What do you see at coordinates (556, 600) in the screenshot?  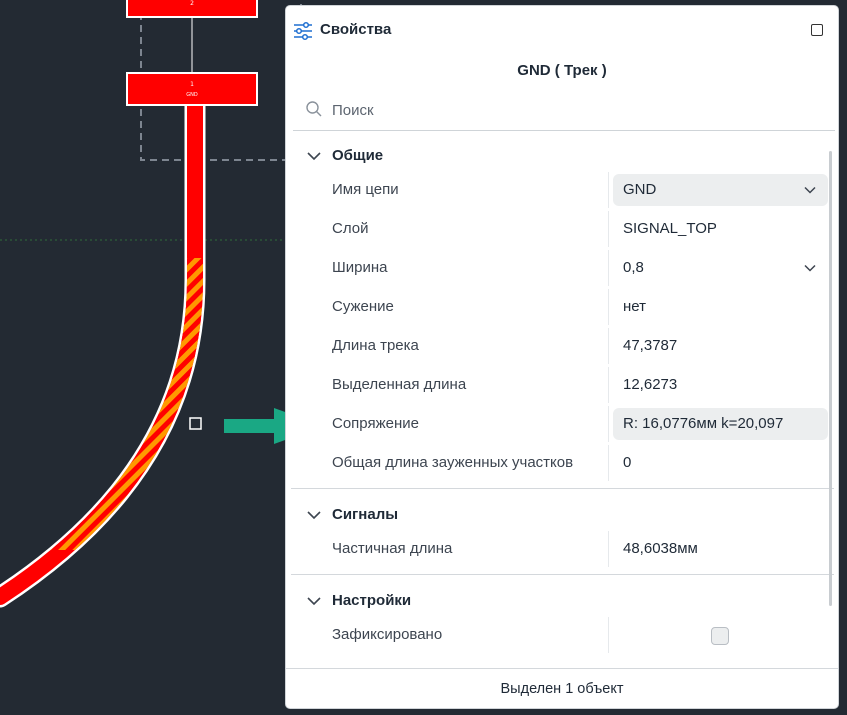 I see `section-settings-header: Настройки` at bounding box center [556, 600].